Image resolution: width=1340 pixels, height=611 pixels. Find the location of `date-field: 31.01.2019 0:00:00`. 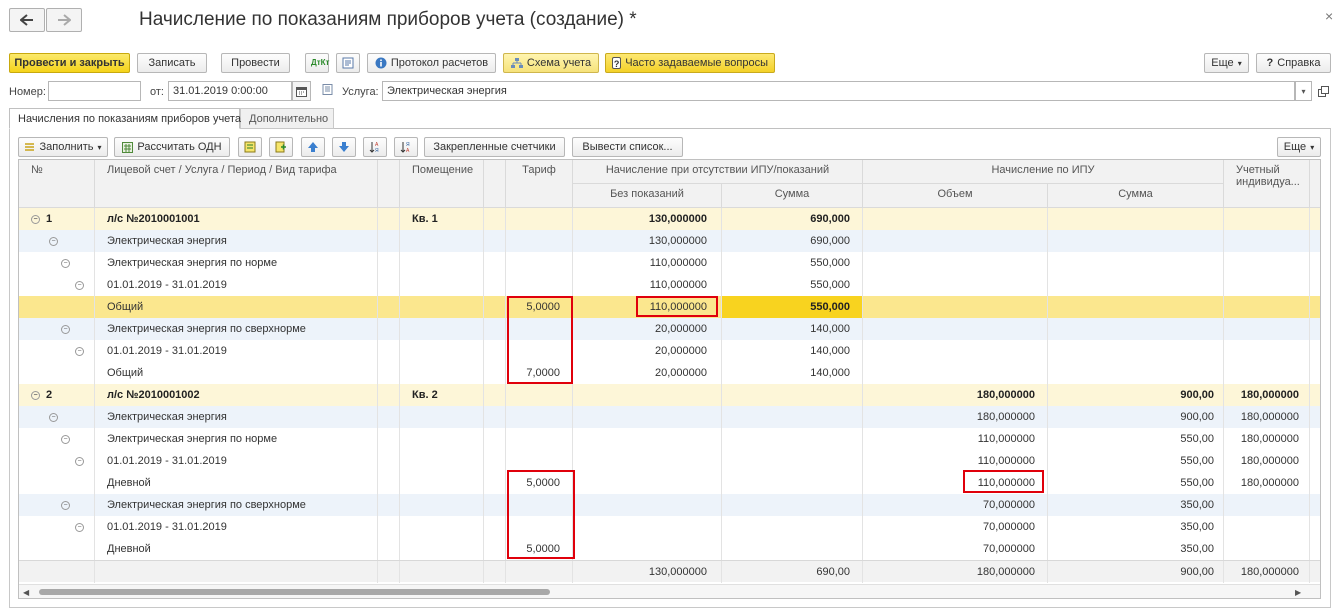

date-field: 31.01.2019 0:00:00 is located at coordinates (230, 91).